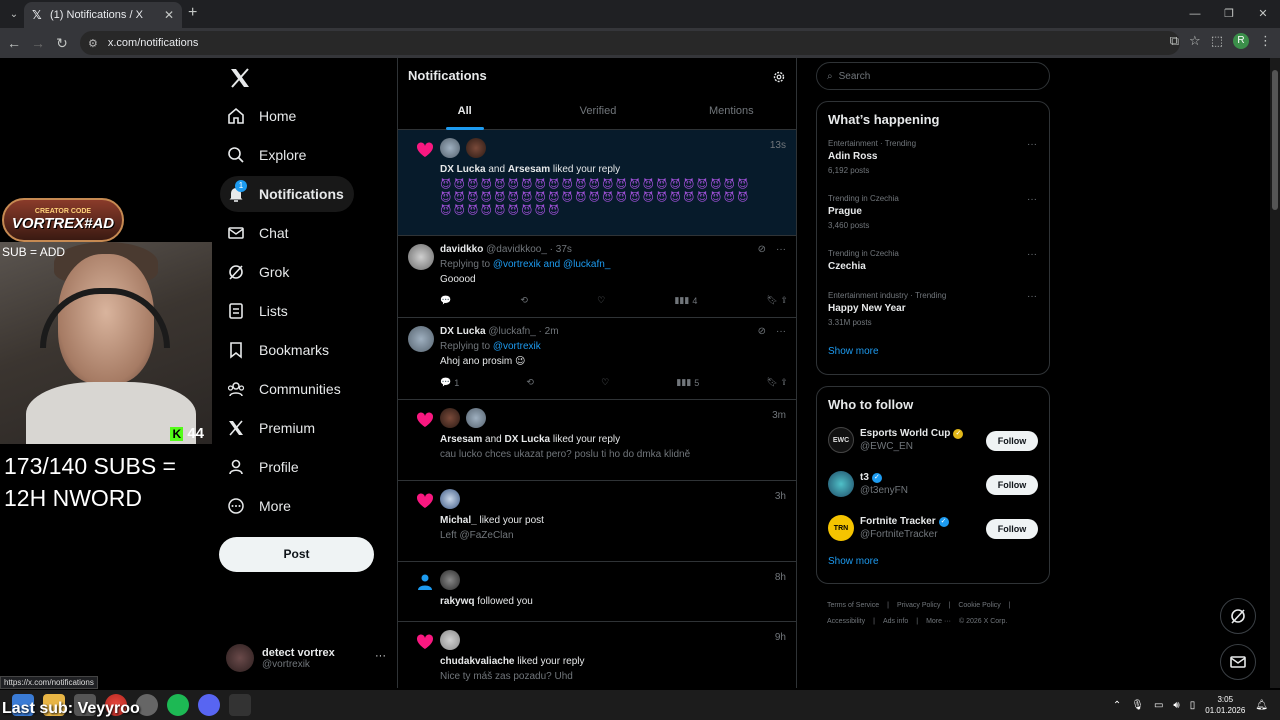  I want to click on notification-item: 8h rakywq followed you, so click(597, 592).